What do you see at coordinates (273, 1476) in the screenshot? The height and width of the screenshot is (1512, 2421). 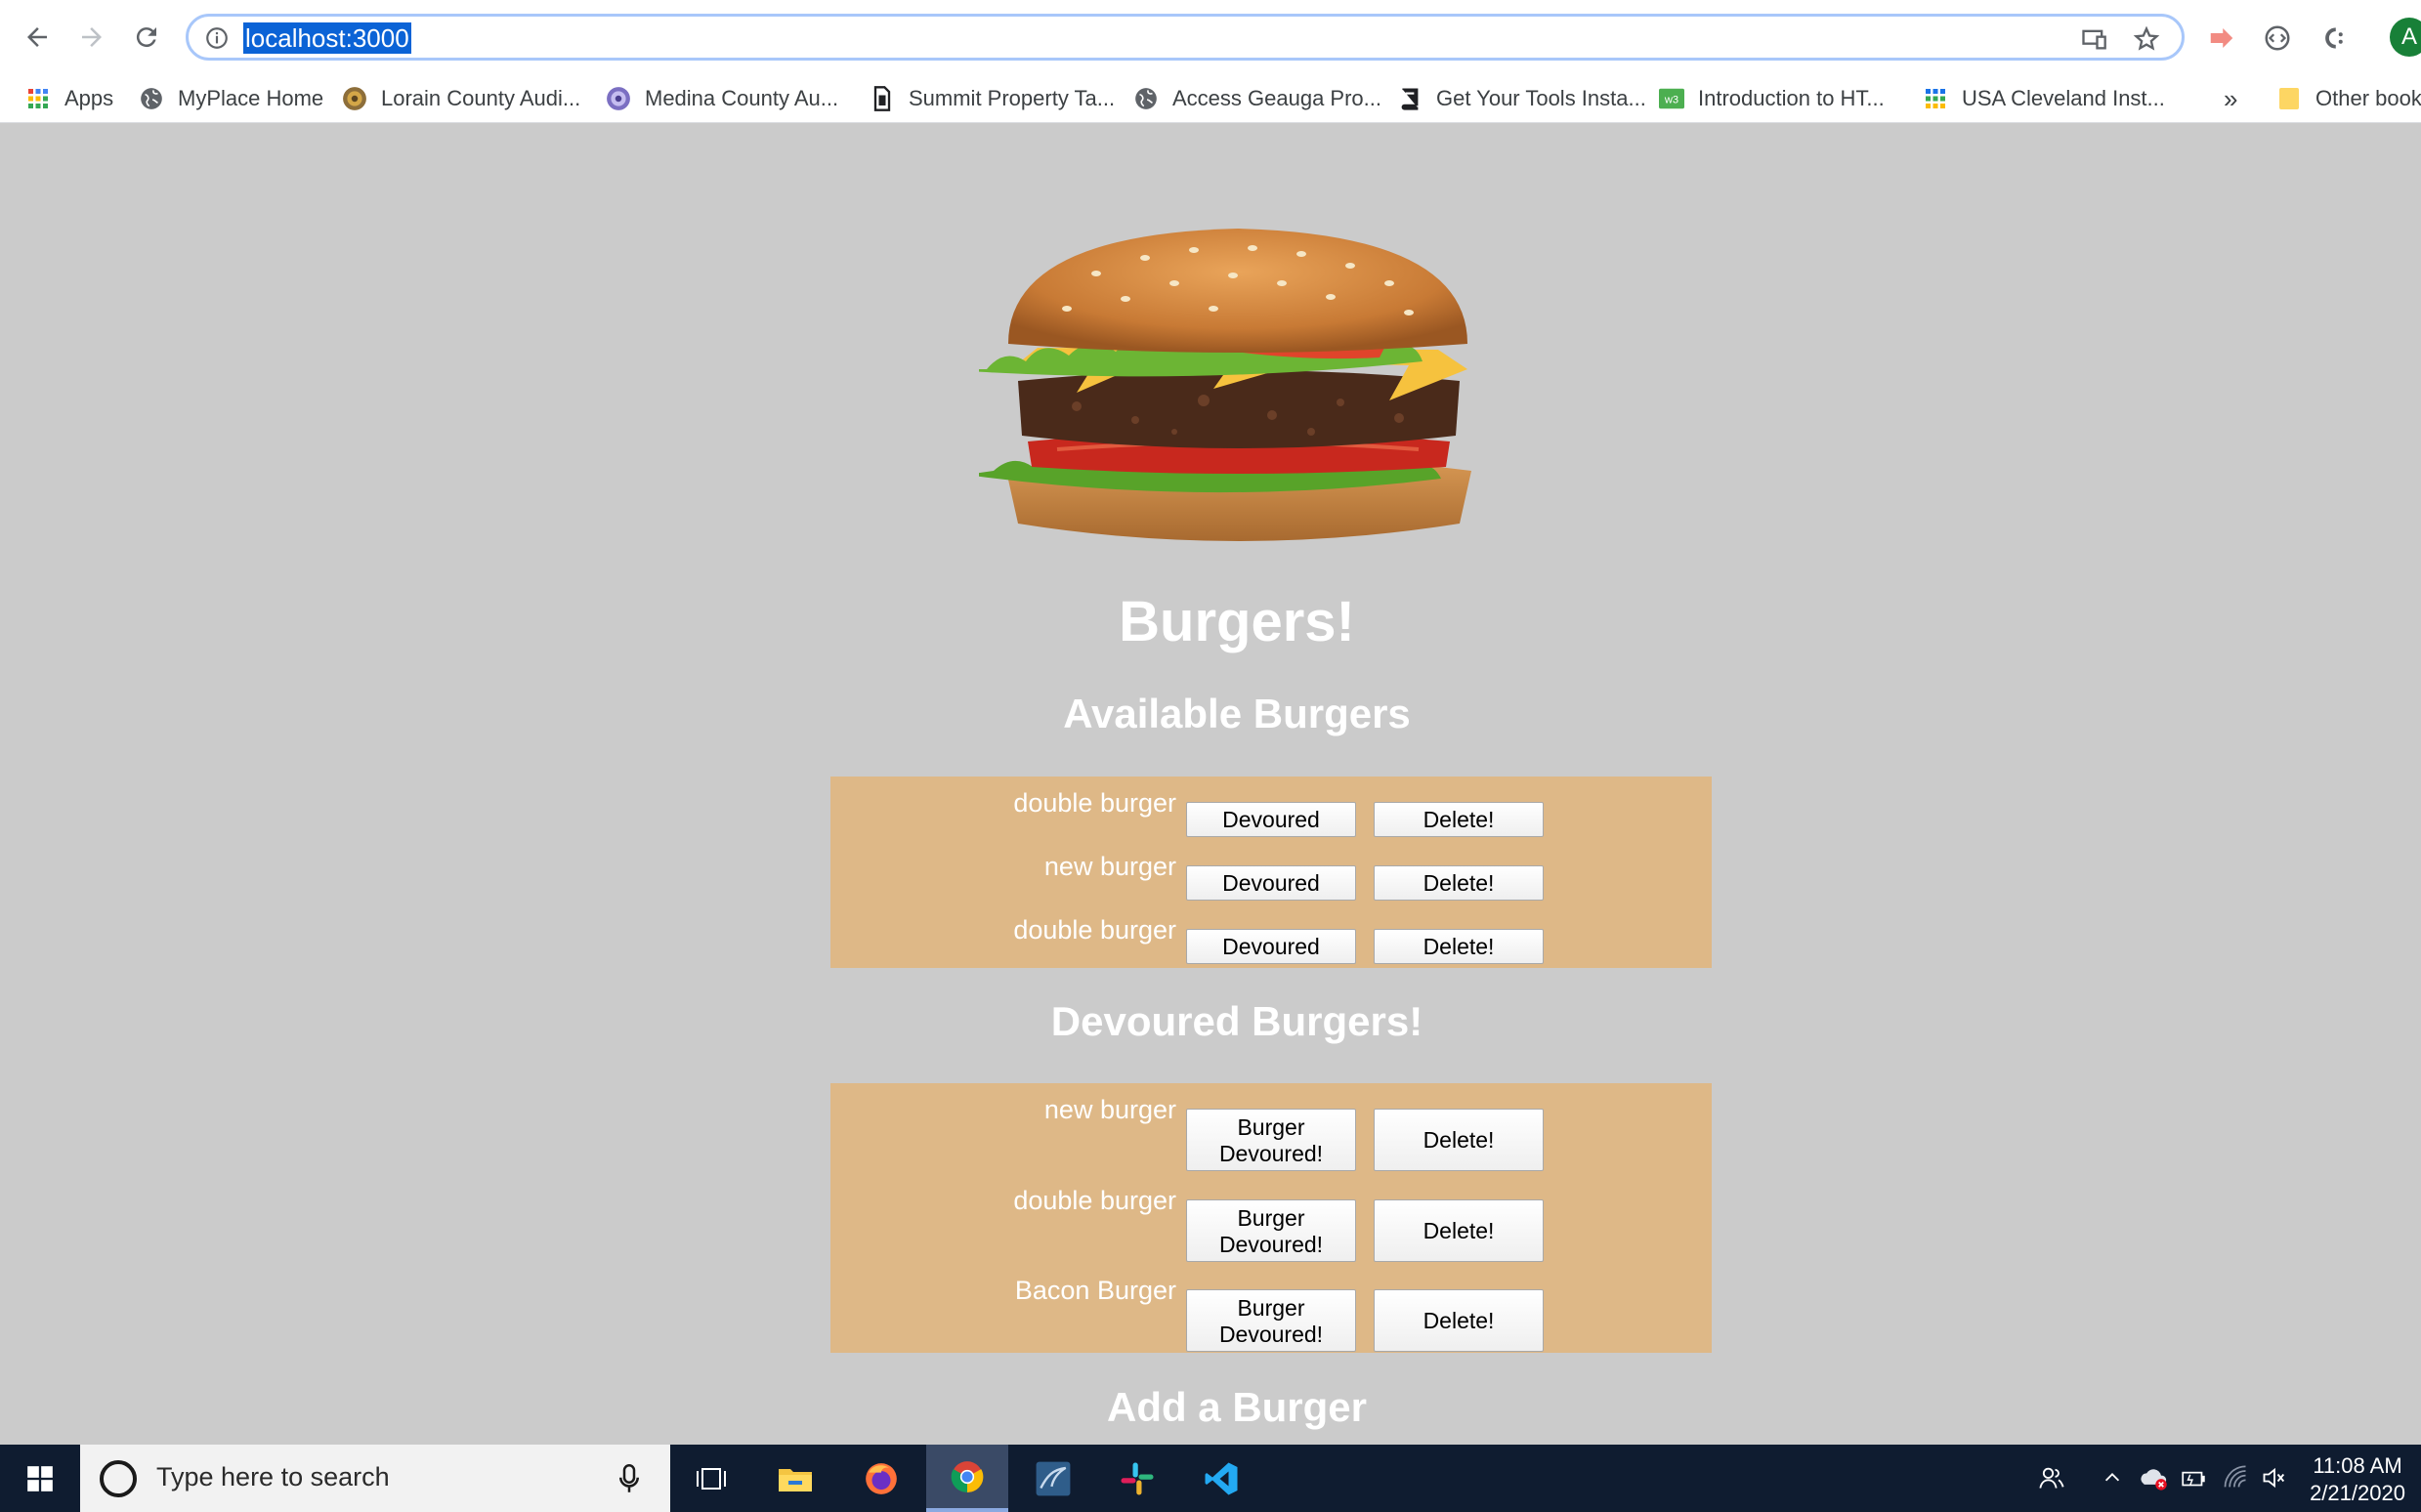 I see `search-placeholder: Type here to search` at bounding box center [273, 1476].